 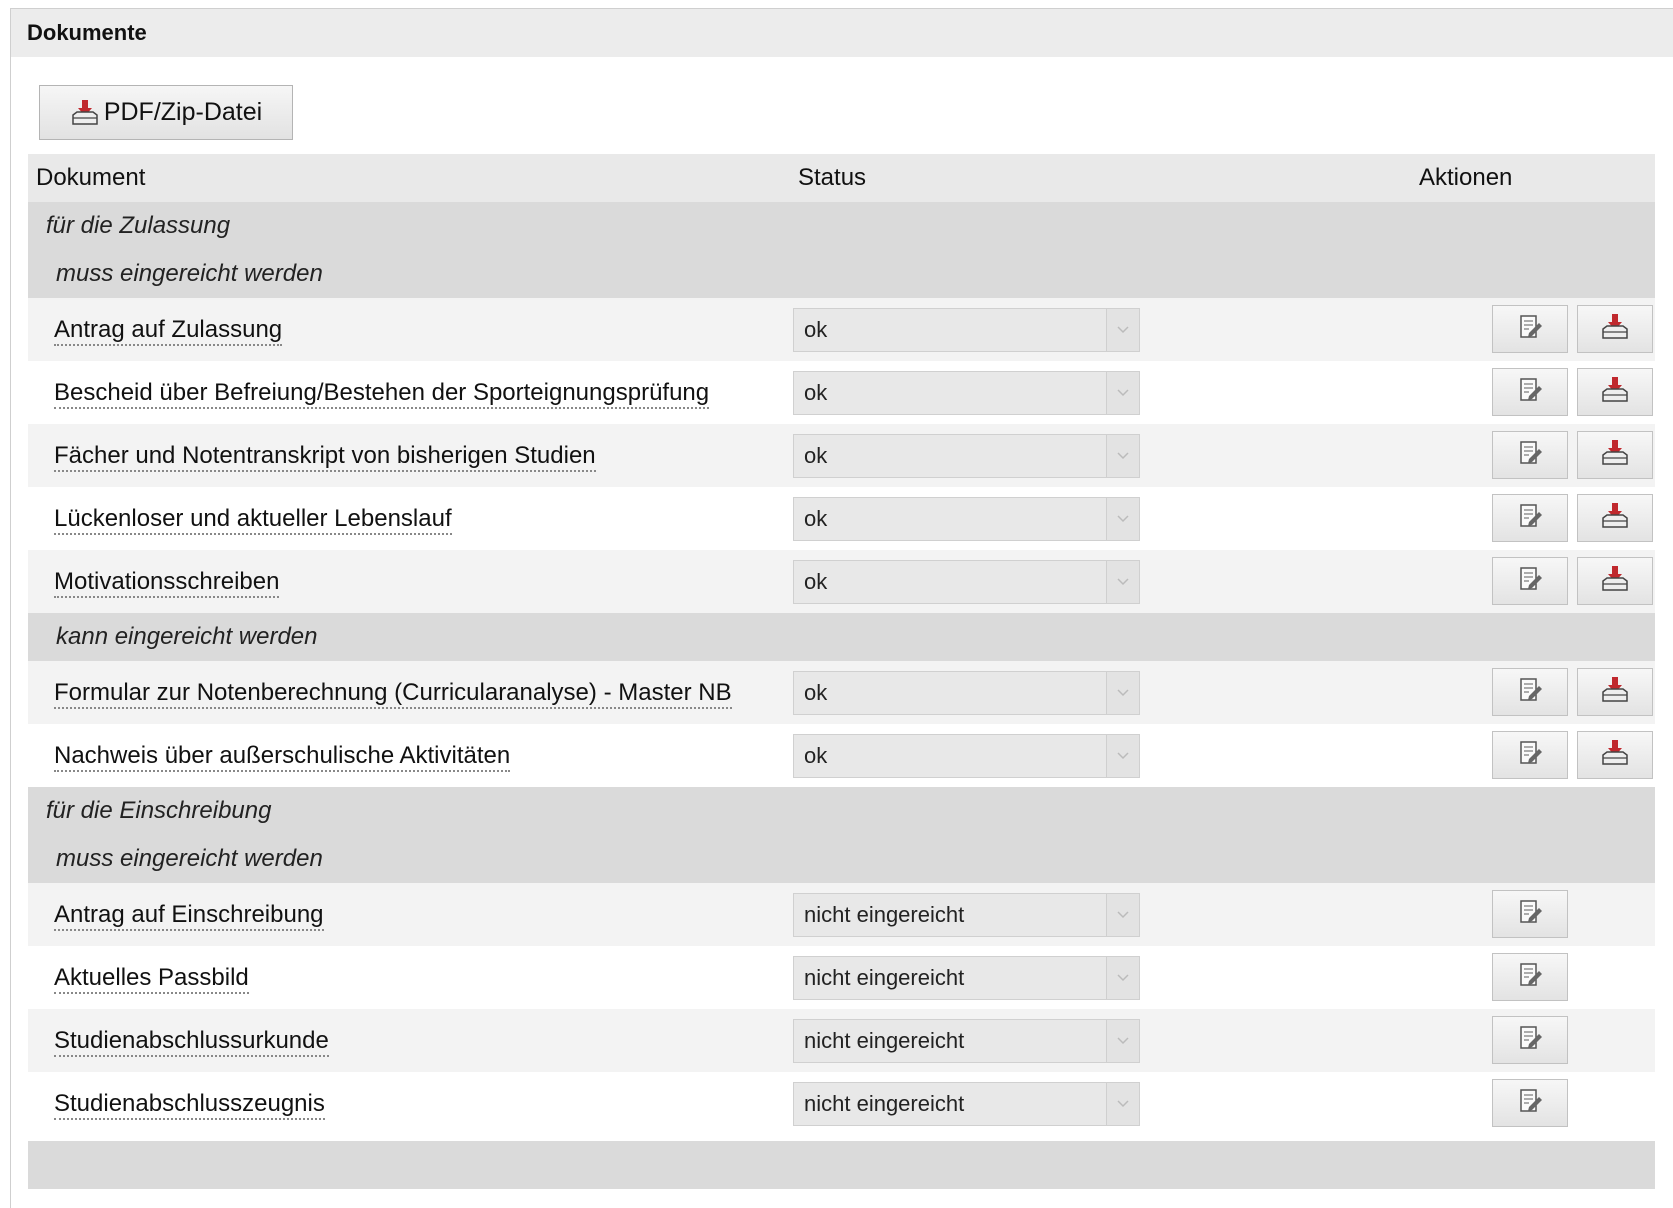 I want to click on pdf-zip-download-button: PDF/Zip-Datei, so click(x=166, y=112).